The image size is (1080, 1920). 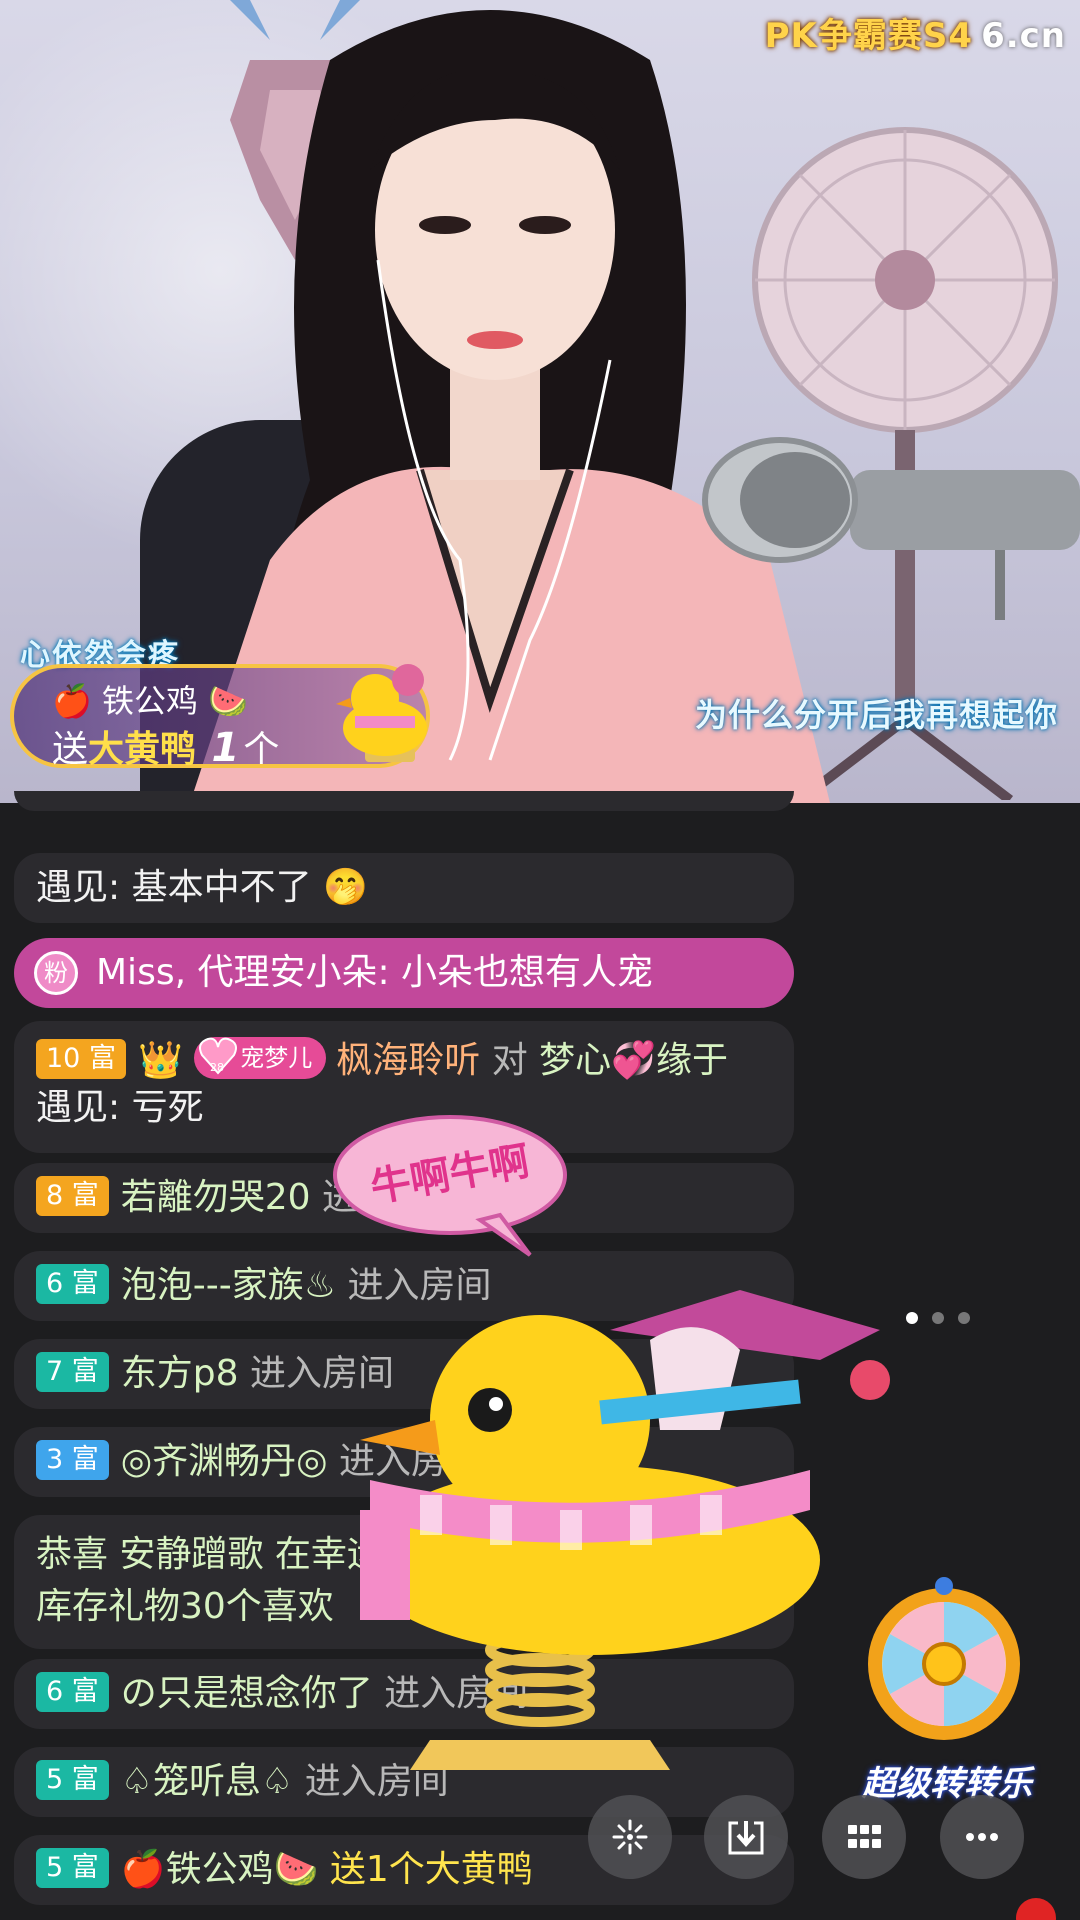 What do you see at coordinates (876, 715) in the screenshot?
I see `lyric-right: 为什么分开后我再想起你` at bounding box center [876, 715].